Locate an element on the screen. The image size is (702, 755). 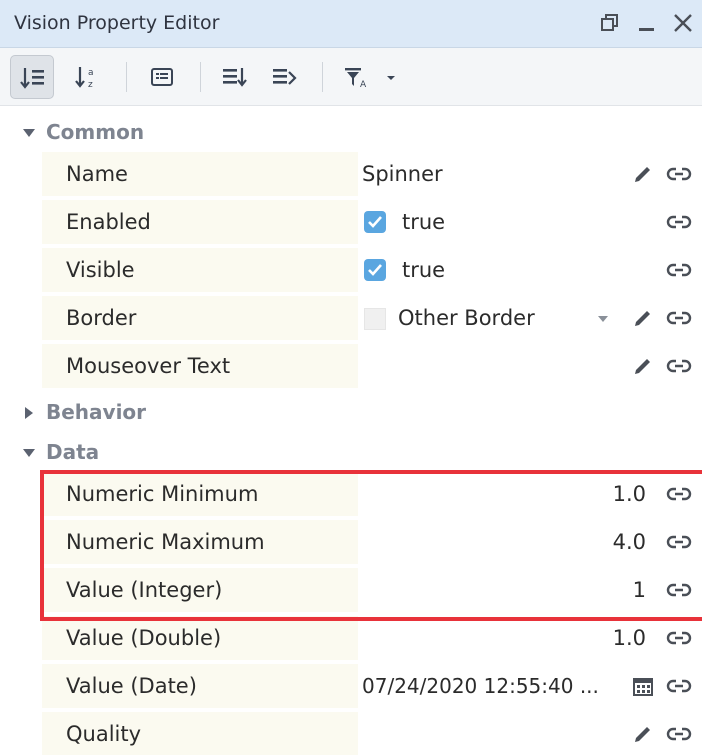
category-label: Common is located at coordinates (95, 132).